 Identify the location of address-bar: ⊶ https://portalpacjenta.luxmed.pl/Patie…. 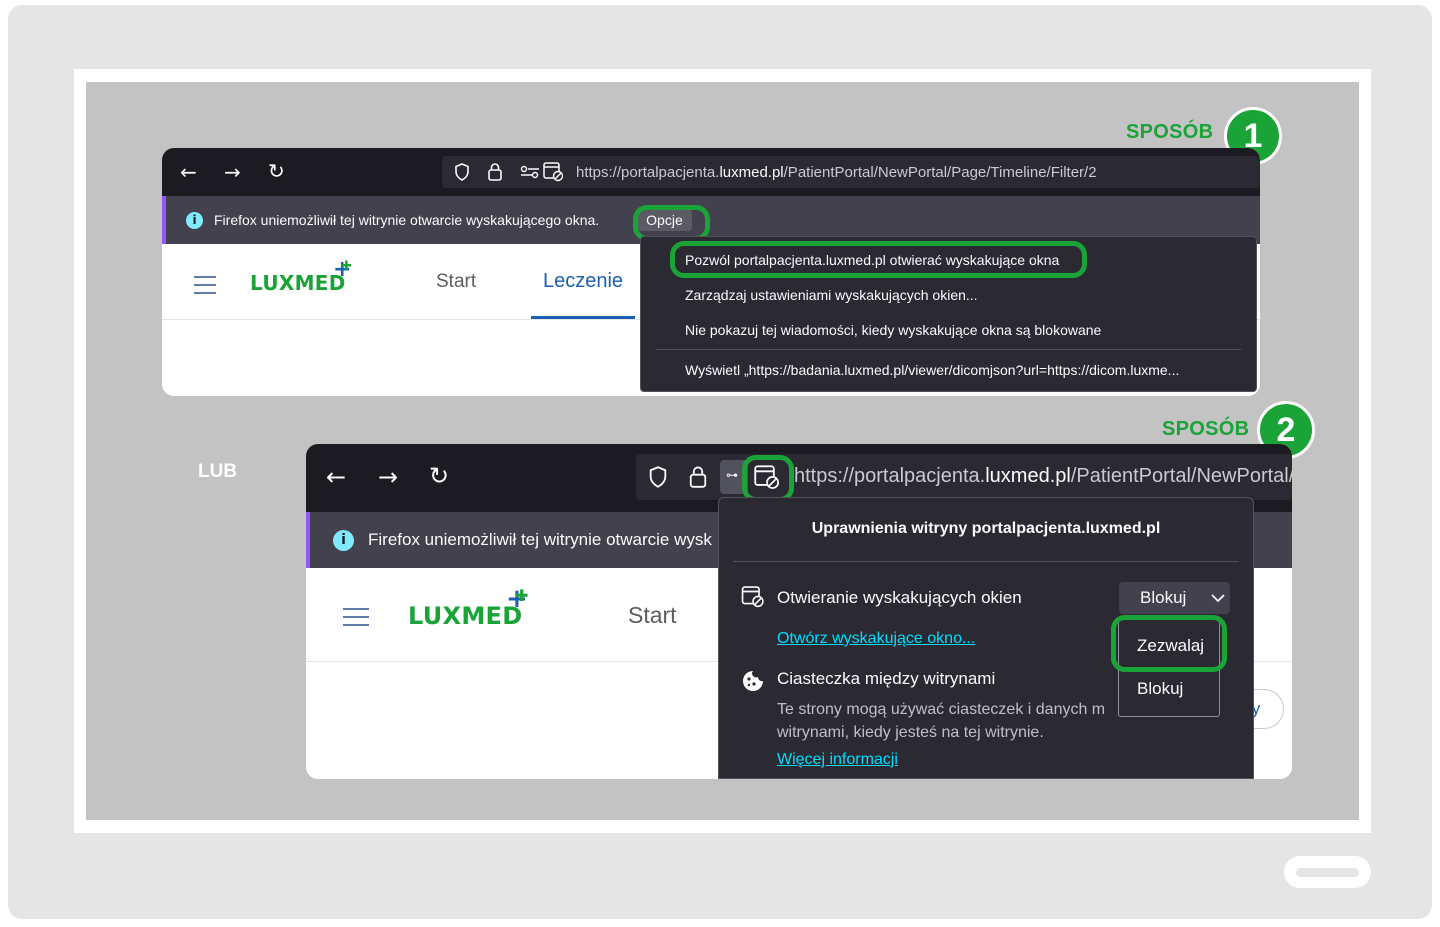
(964, 477).